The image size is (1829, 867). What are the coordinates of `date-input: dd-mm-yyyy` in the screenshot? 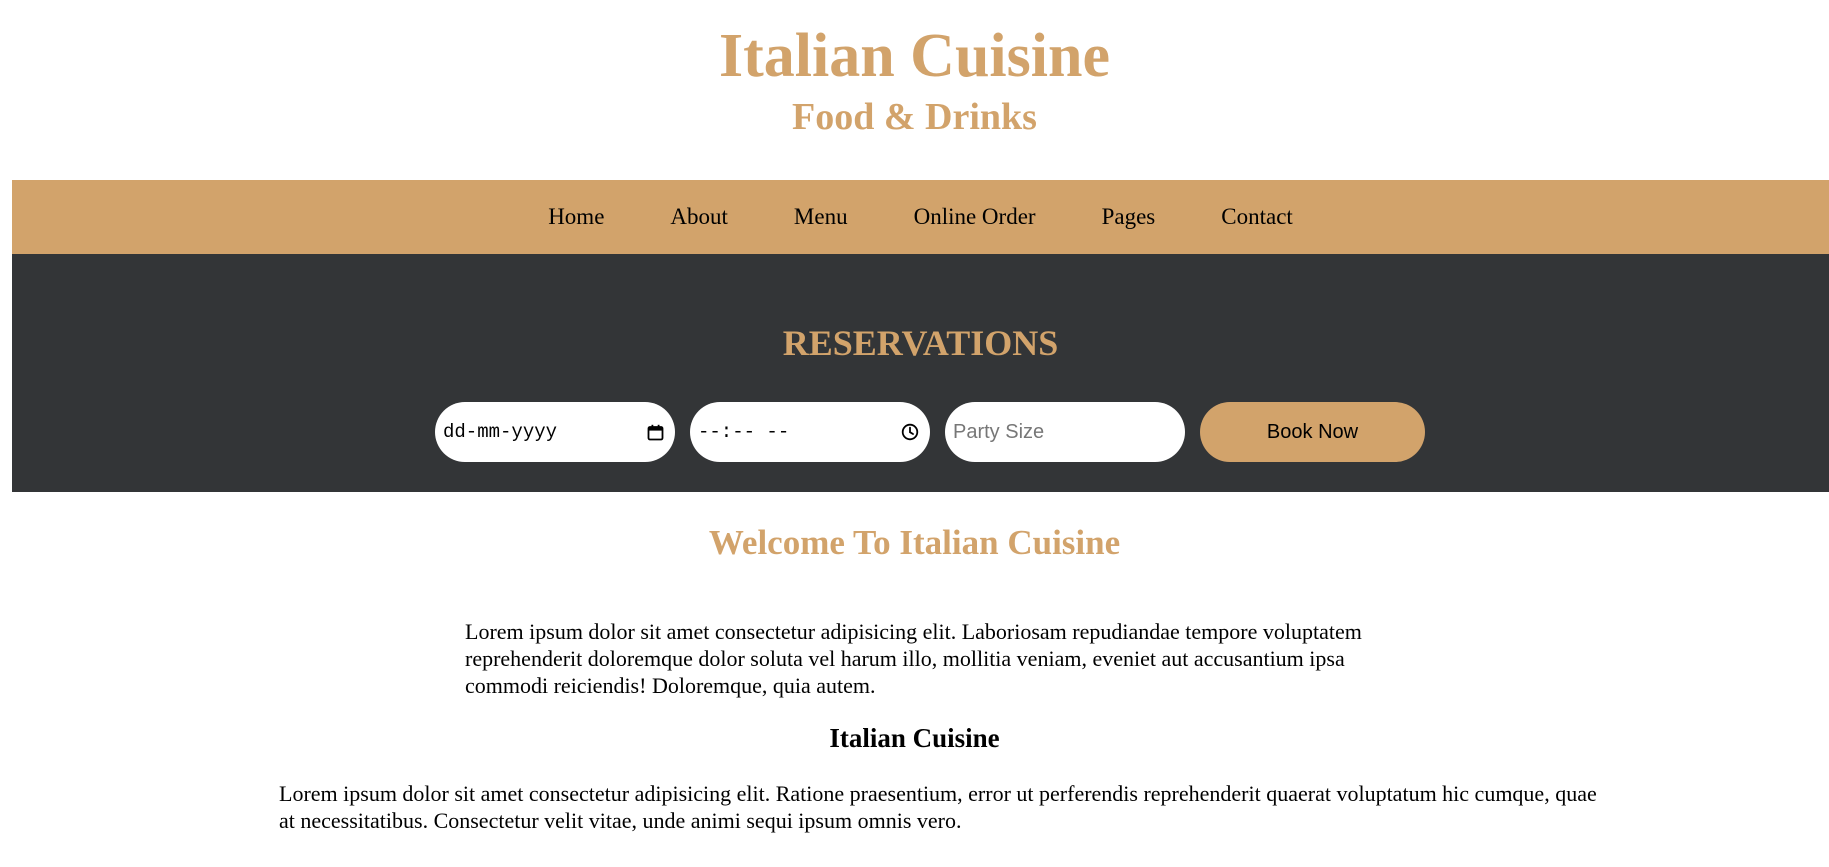 It's located at (555, 432).